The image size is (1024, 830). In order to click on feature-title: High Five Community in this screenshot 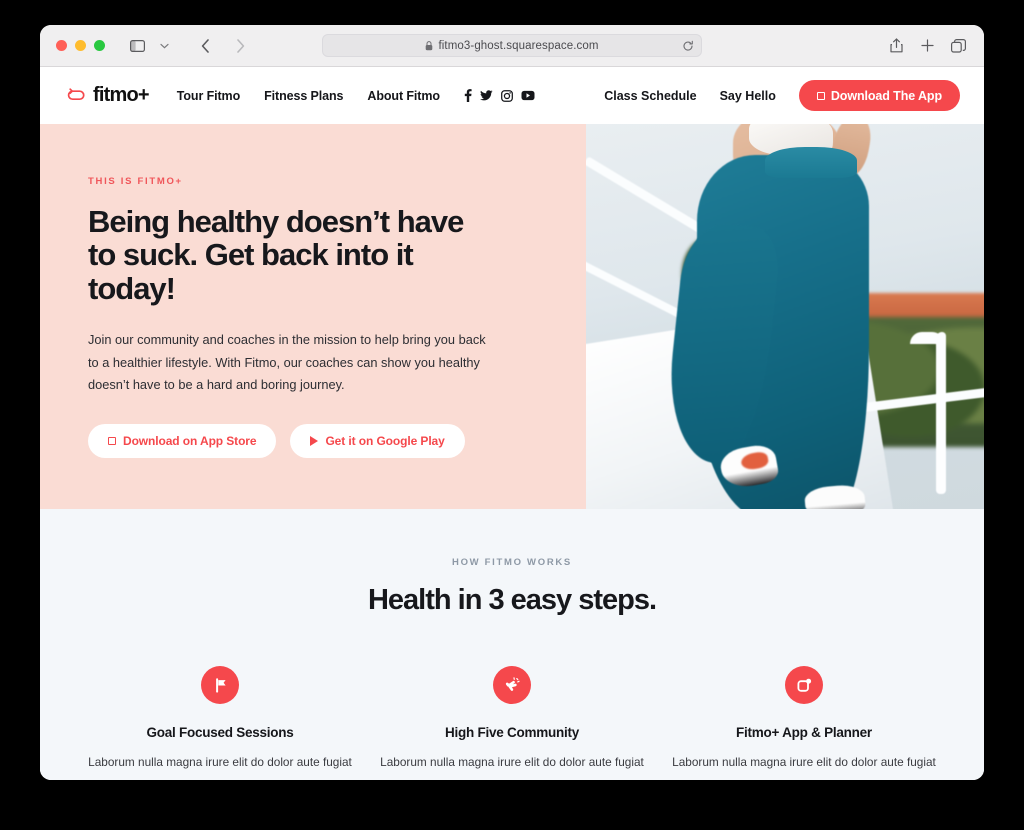, I will do `click(511, 732)`.